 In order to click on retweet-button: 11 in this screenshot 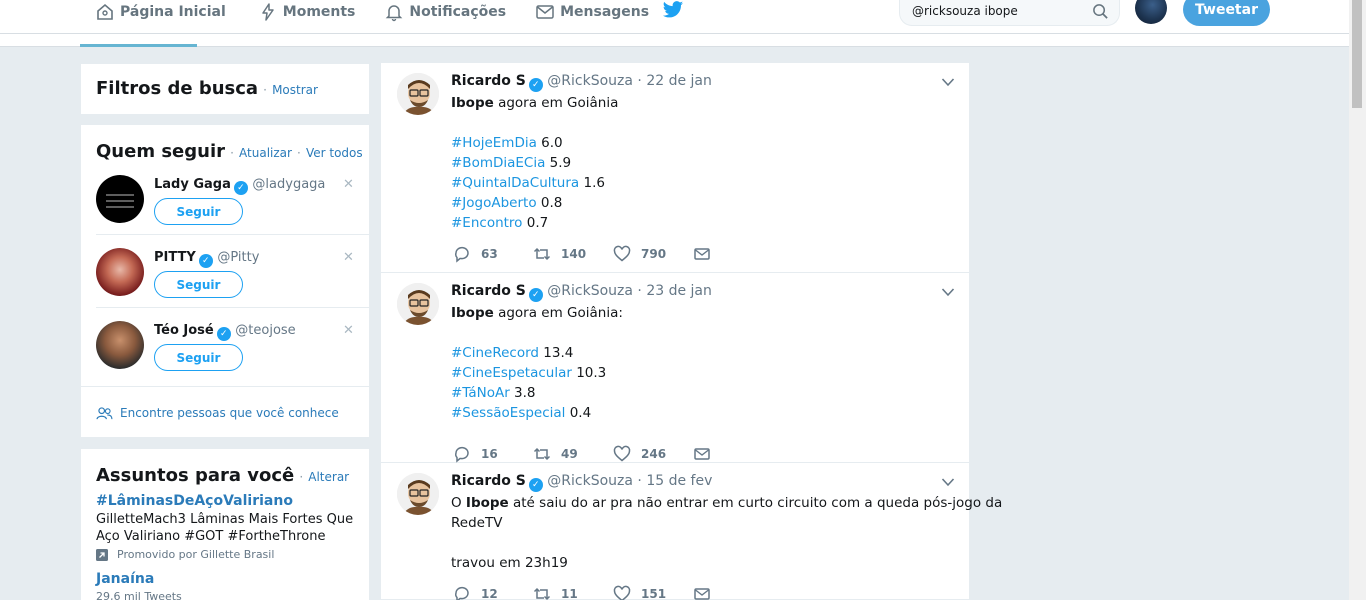, I will do `click(573, 592)`.